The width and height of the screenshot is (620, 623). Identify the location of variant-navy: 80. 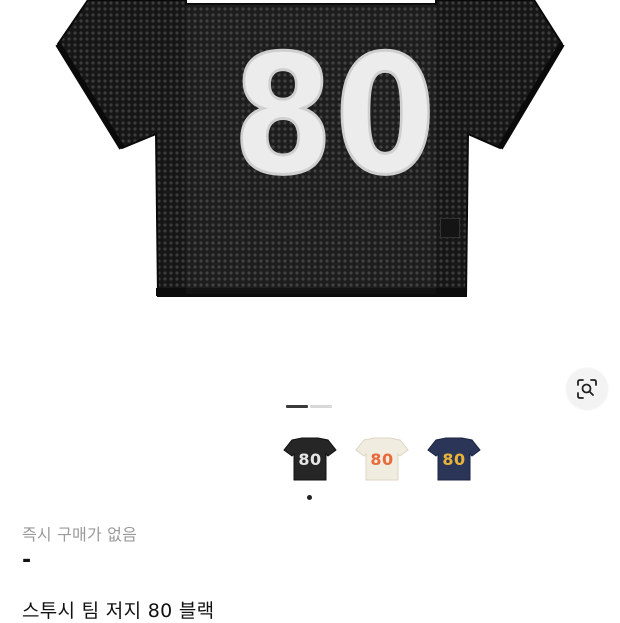
(454, 460).